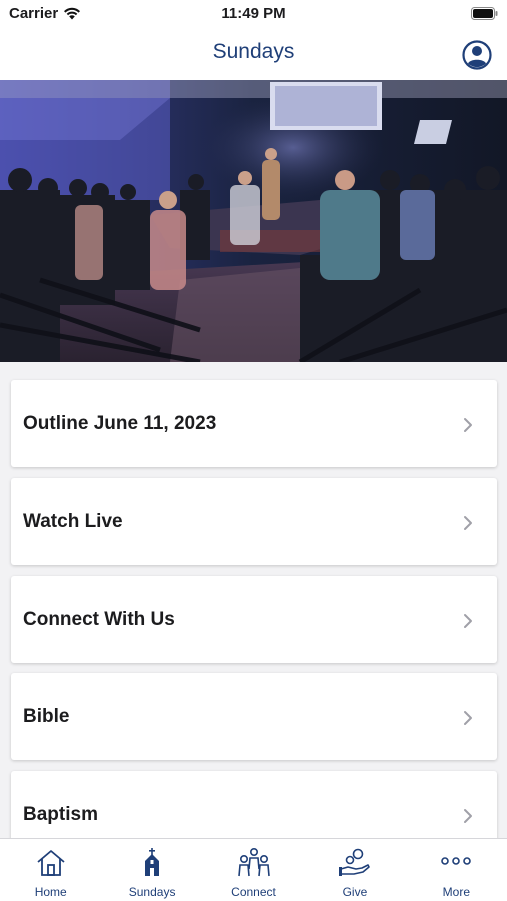  I want to click on giving-hand-icon, so click(354, 862).